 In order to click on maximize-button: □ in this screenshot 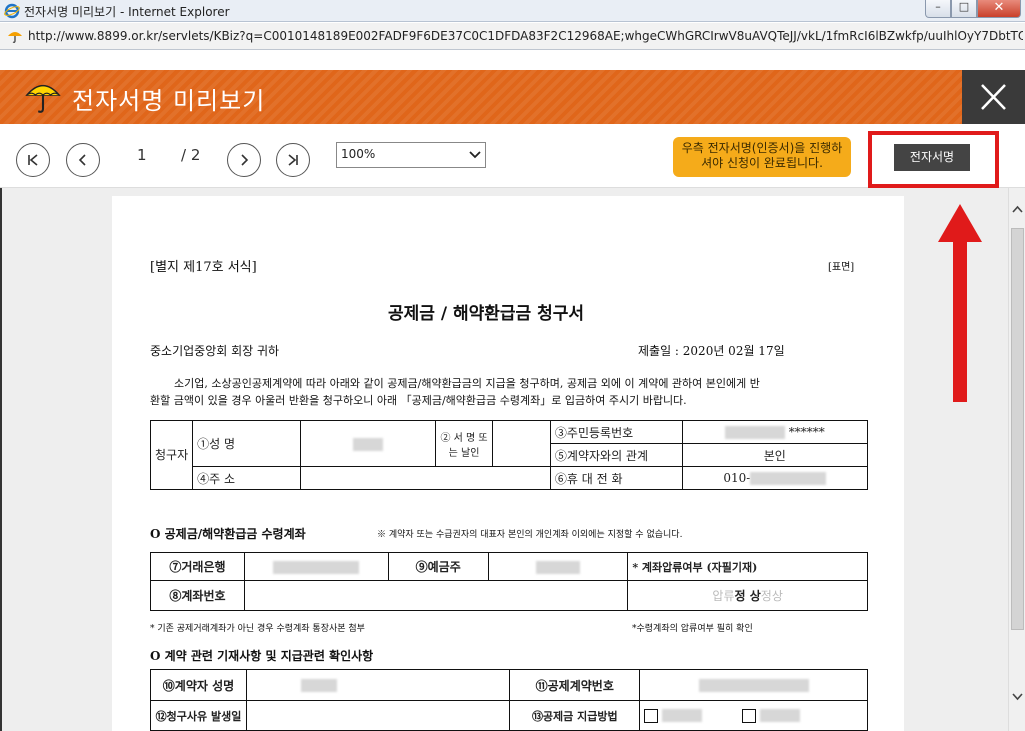, I will do `click(964, 9)`.